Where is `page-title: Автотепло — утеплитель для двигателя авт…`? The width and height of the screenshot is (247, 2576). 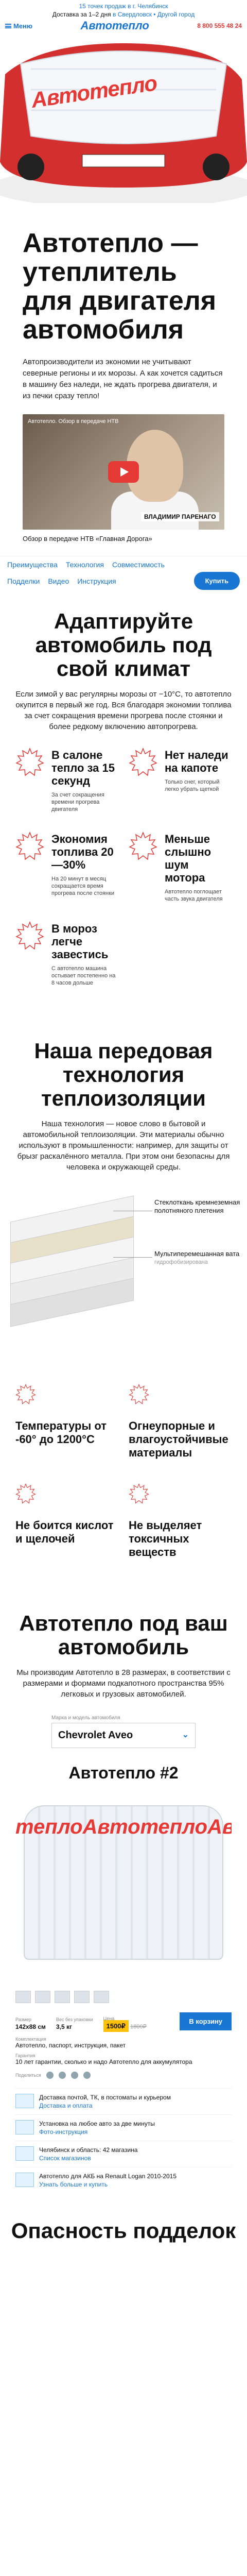 page-title: Автотепло — утеплитель для двигателя авт… is located at coordinates (120, 286).